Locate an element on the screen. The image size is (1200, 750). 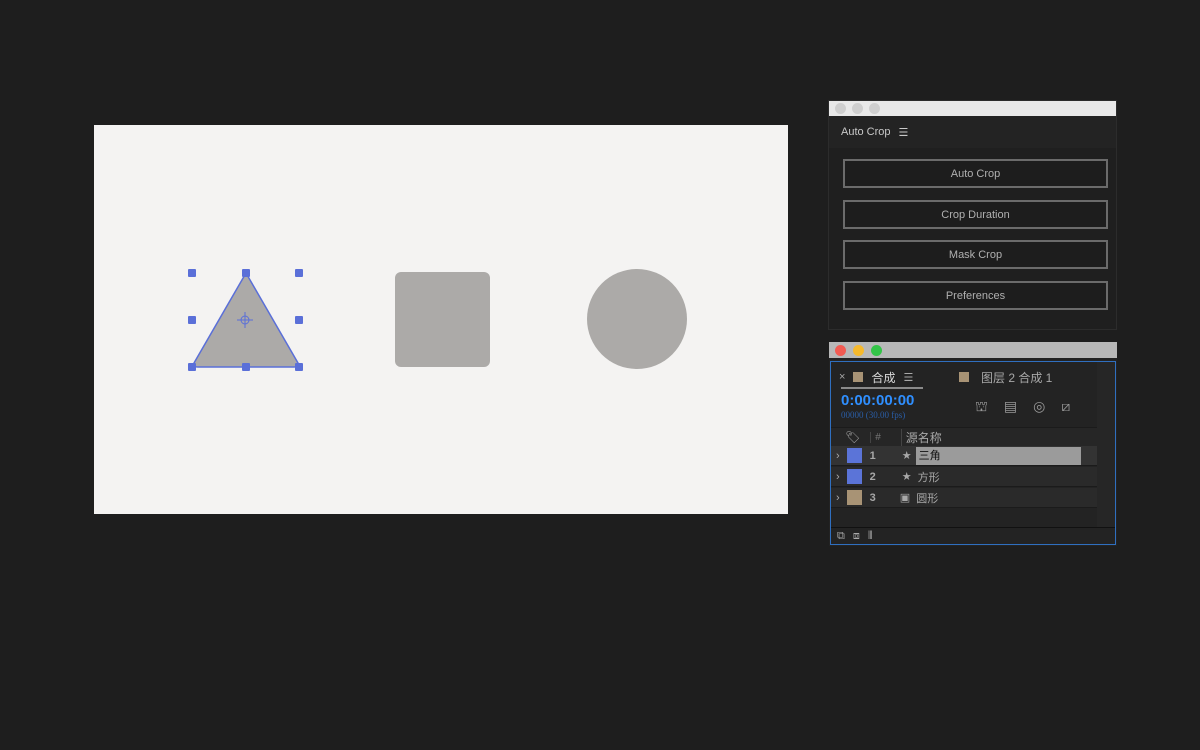
layer-row: › 1 ★ 三角 is located at coordinates (964, 456).